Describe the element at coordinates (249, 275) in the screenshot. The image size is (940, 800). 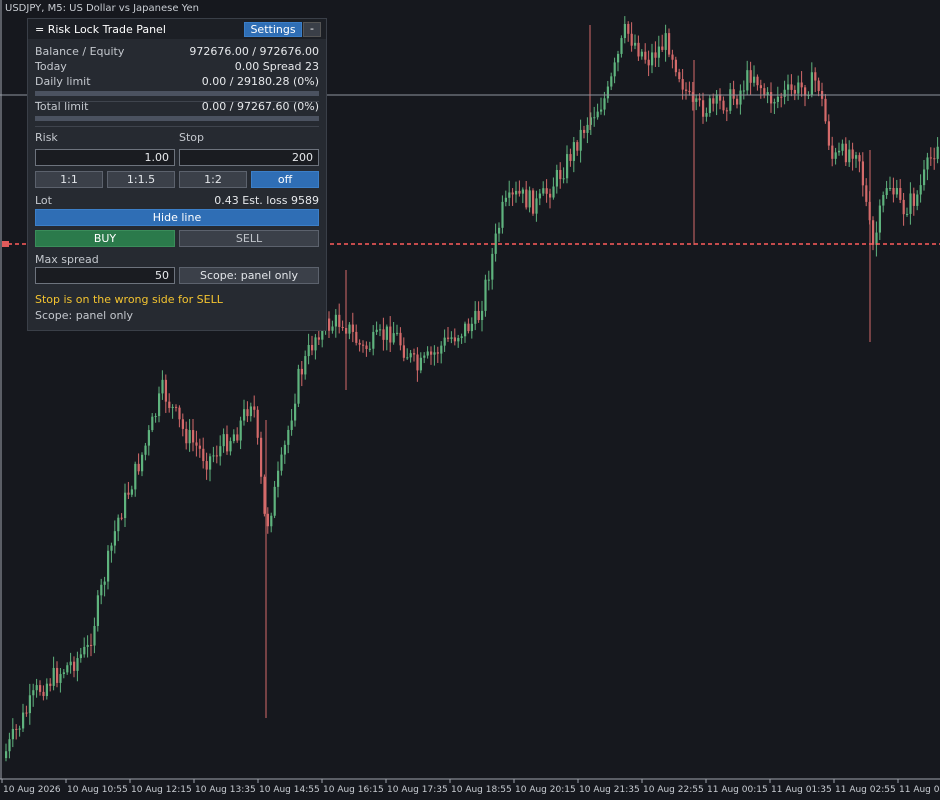
I see `scope-button: Scope: panel only` at that location.